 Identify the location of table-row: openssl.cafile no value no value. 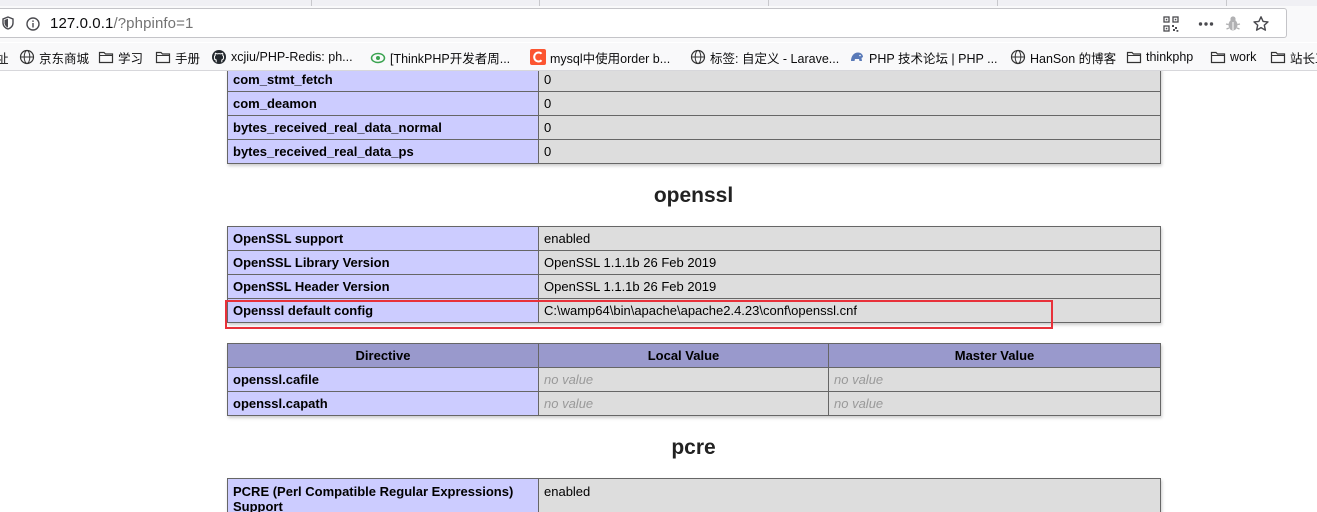
(694, 379).